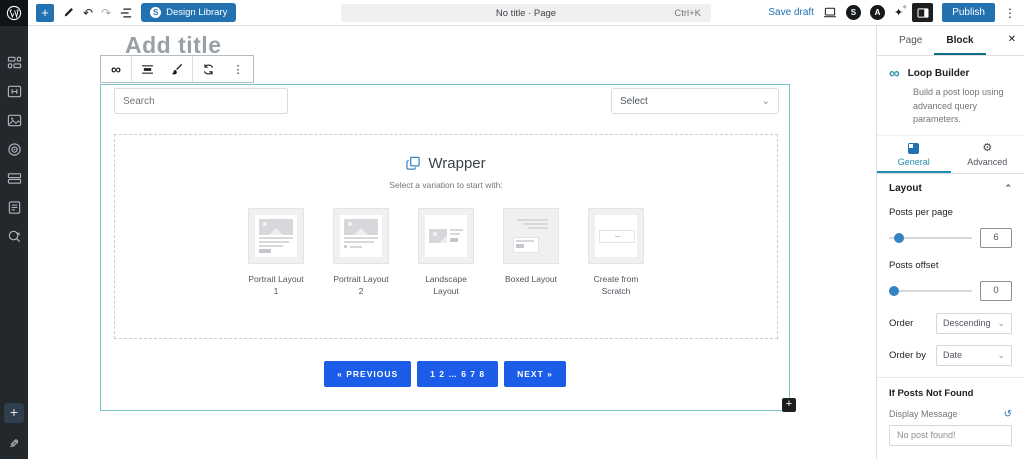 This screenshot has height=459, width=1024. I want to click on posts-per-page-input, so click(996, 237).